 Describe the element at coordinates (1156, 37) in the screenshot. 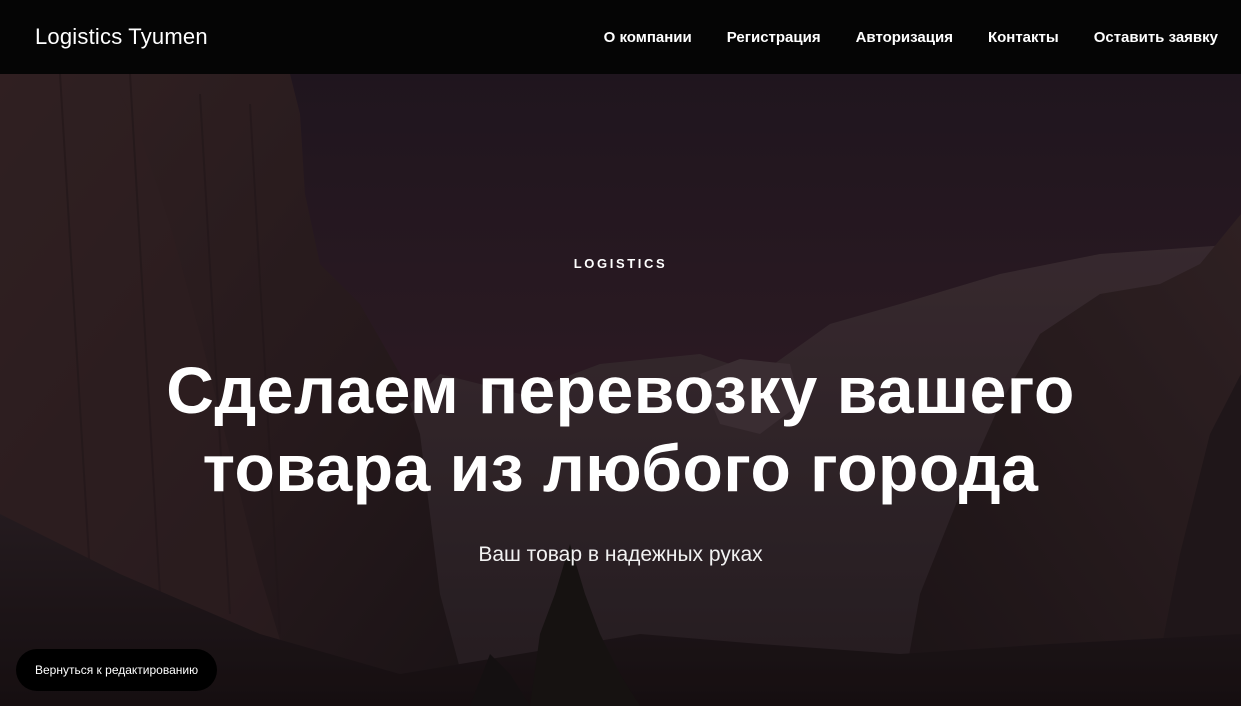

I see `nav-link-request: Оставить заявку` at that location.